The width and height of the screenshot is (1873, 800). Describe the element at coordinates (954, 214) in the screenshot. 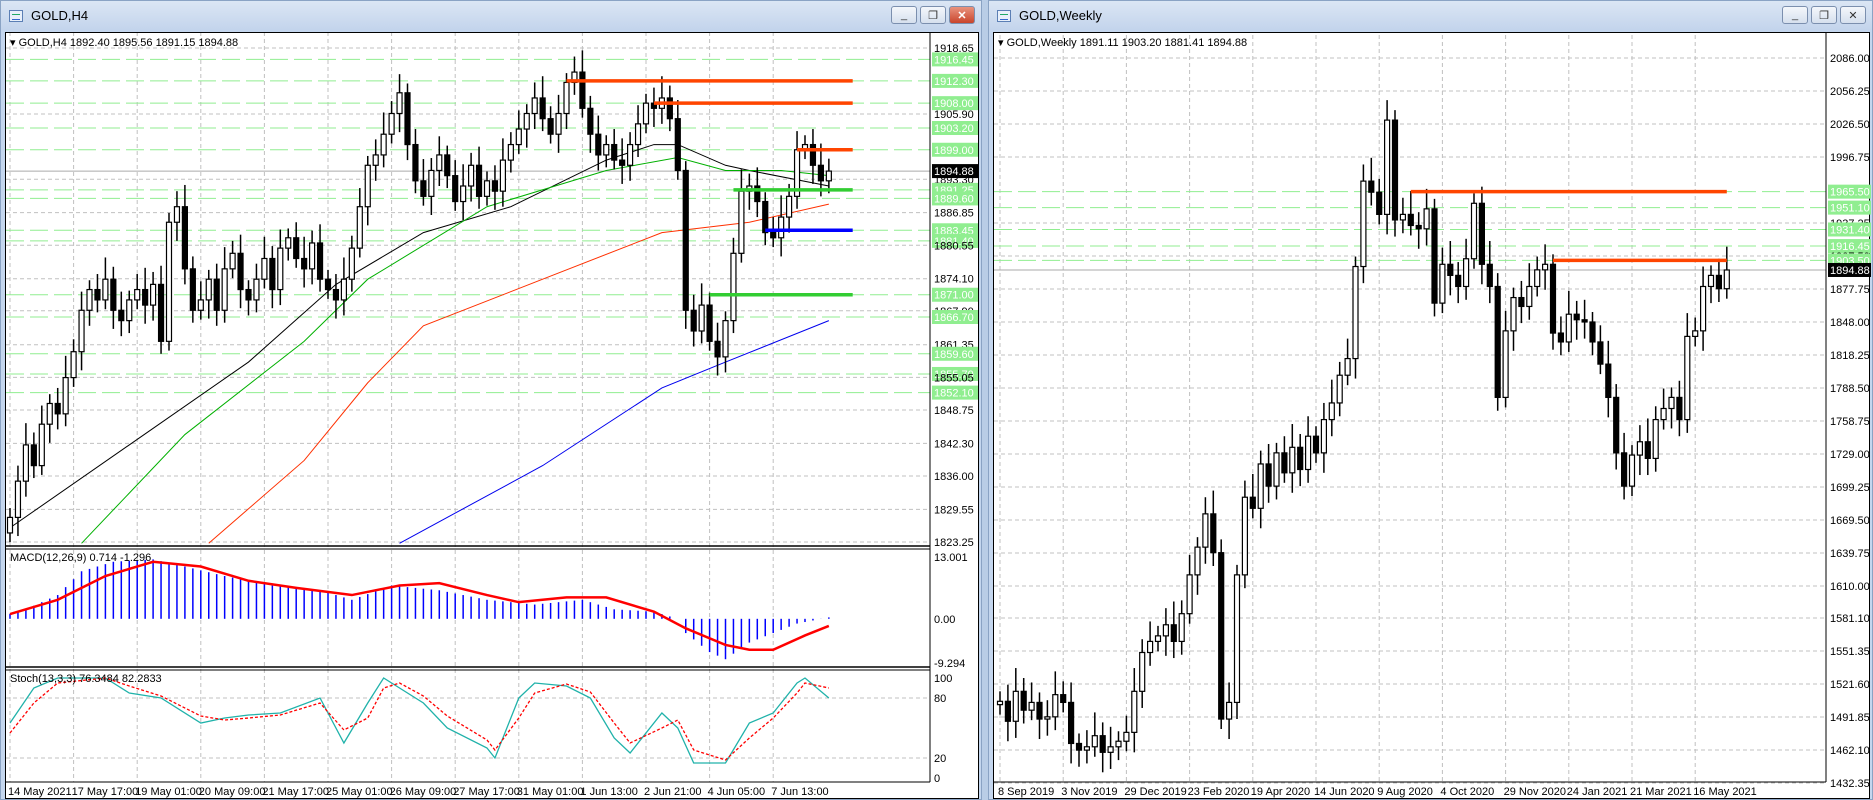

I see `price-label: 1886.85` at that location.